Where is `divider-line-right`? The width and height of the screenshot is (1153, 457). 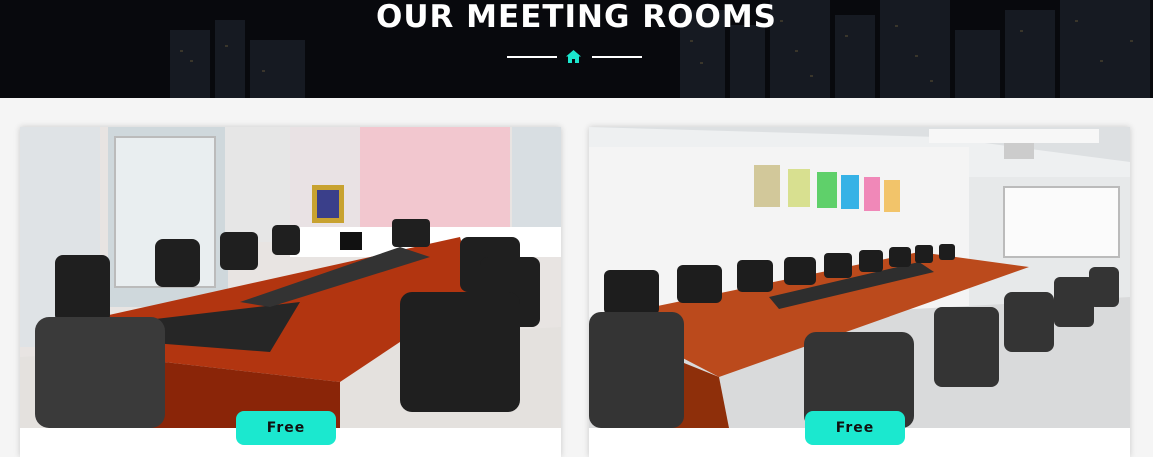 divider-line-right is located at coordinates (617, 57).